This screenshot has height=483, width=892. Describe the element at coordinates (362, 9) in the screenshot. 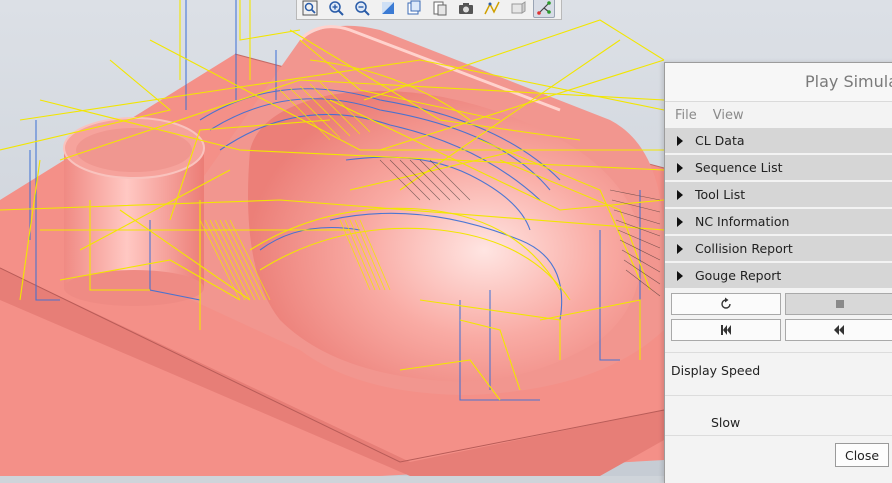

I see `zoom-out-icon` at that location.